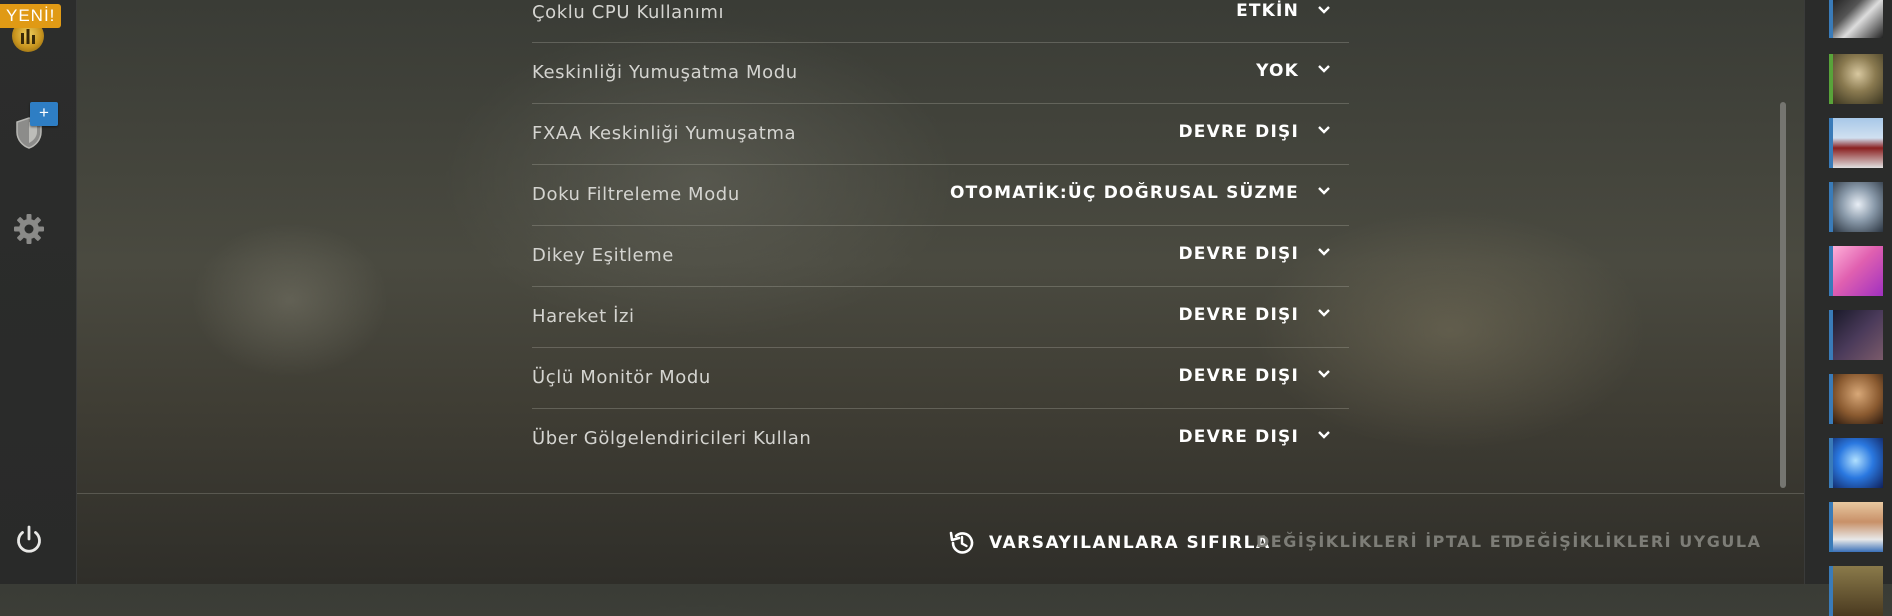 The image size is (1892, 616). I want to click on reset-defaults-button: VARSAYILANLARA SIFIRLA, so click(1109, 543).